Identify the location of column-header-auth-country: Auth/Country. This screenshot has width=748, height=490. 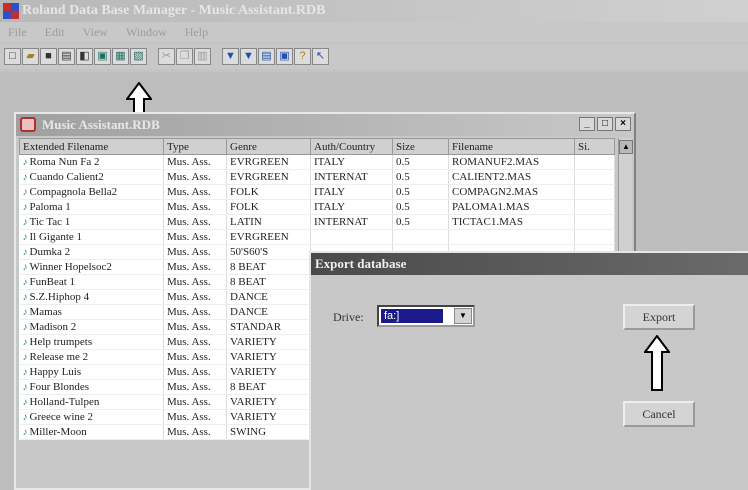
(351, 146).